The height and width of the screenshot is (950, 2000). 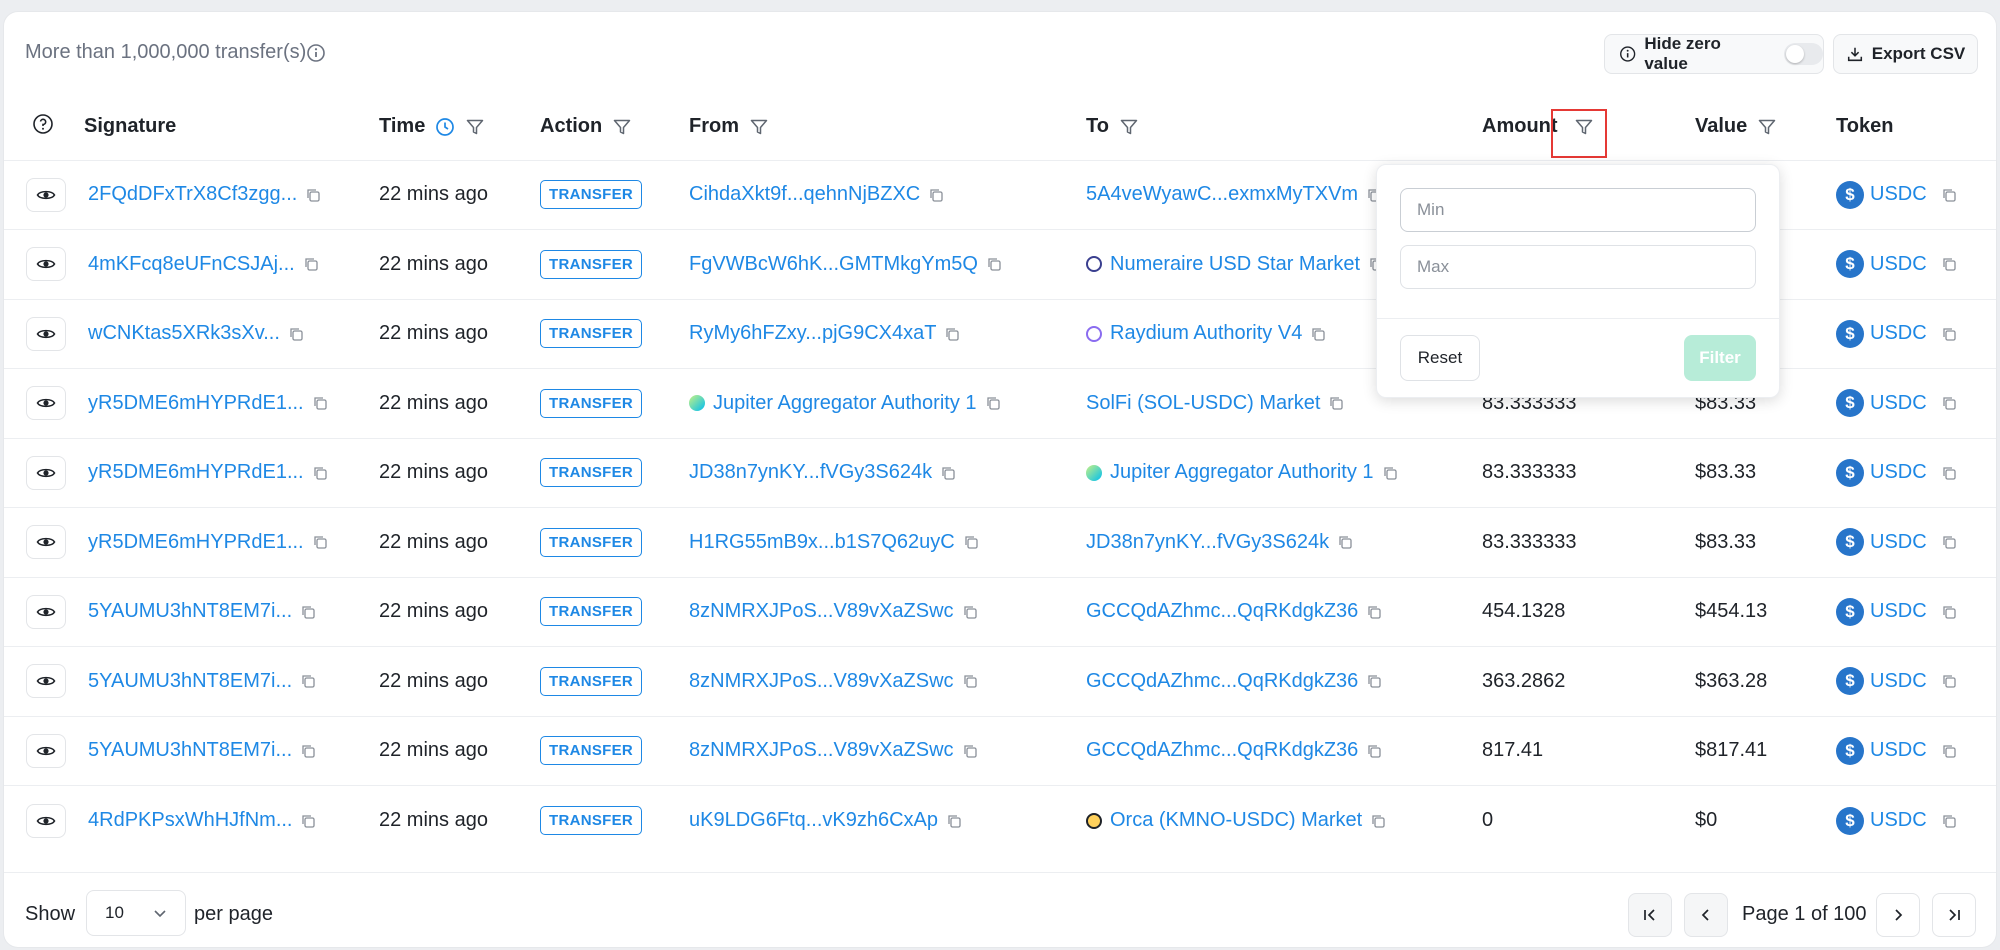 I want to click on toggle-switch, so click(x=1803, y=54).